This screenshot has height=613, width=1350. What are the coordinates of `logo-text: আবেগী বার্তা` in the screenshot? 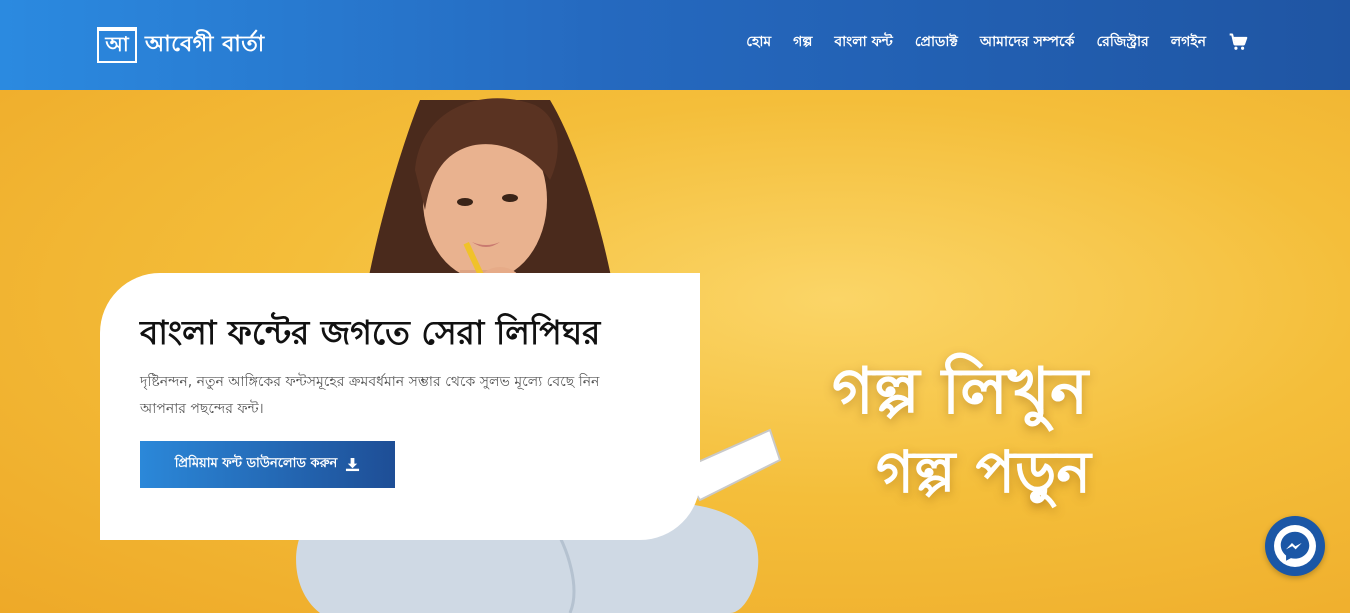 It's located at (205, 44).